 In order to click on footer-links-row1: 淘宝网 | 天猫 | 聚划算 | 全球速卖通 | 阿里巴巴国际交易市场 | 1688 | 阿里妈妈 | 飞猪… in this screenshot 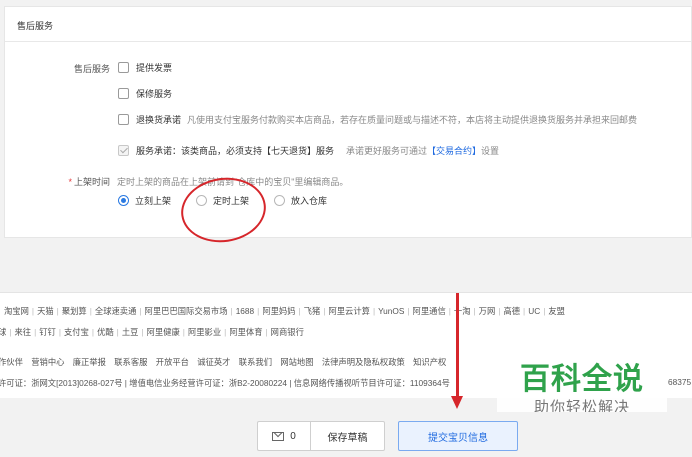, I will do `click(284, 311)`.